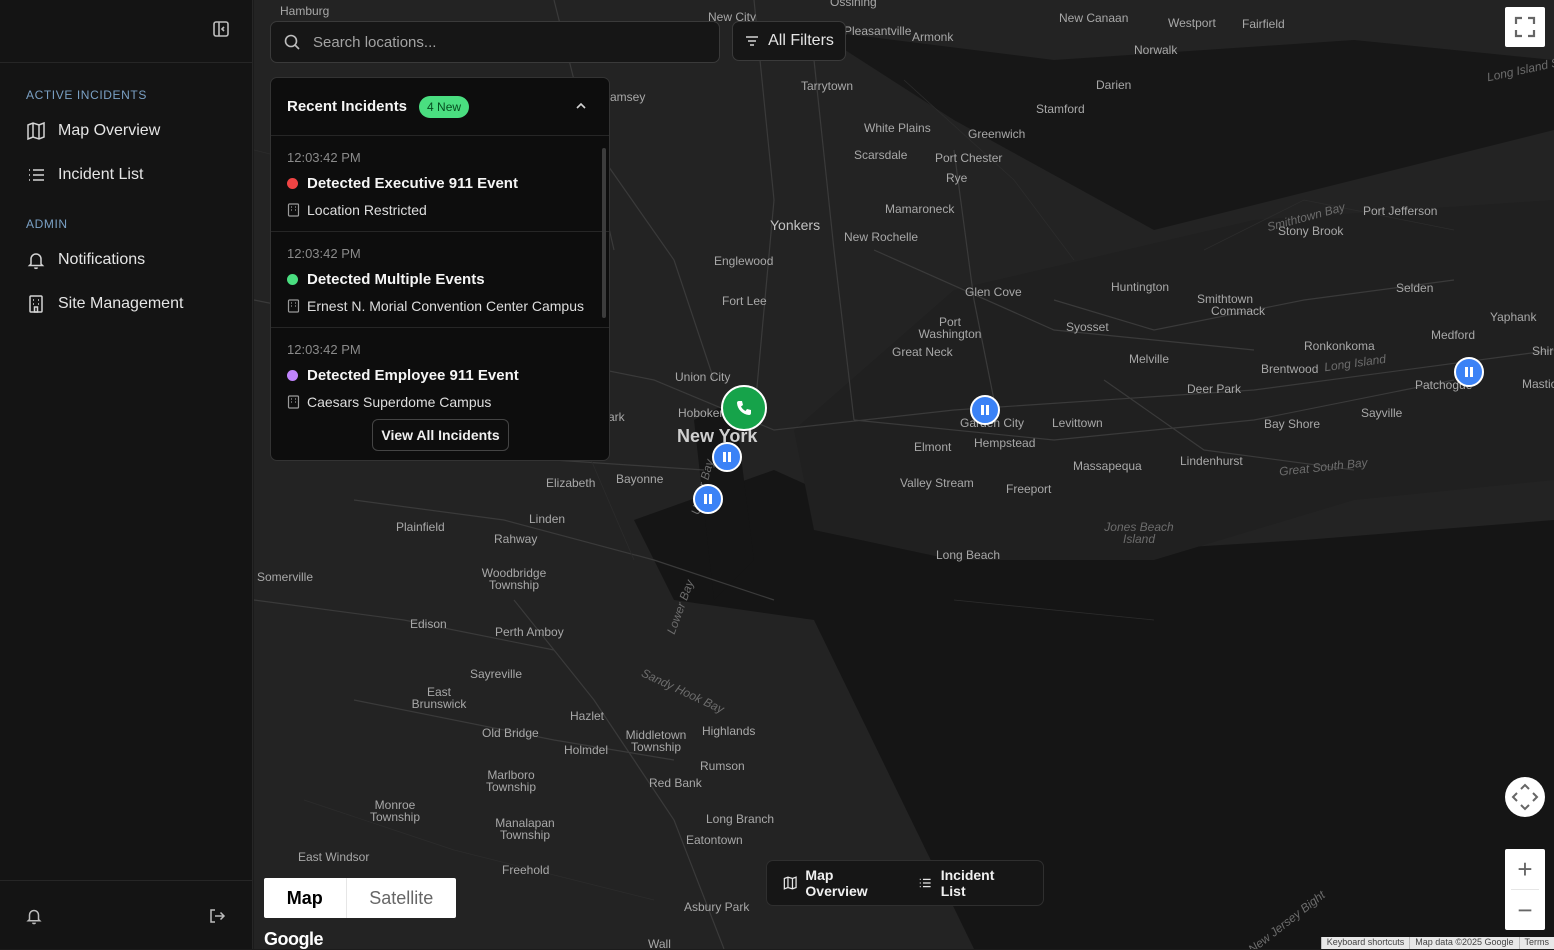 Image resolution: width=1554 pixels, height=950 pixels. I want to click on map-label-water: Jones Beach Island, so click(1139, 533).